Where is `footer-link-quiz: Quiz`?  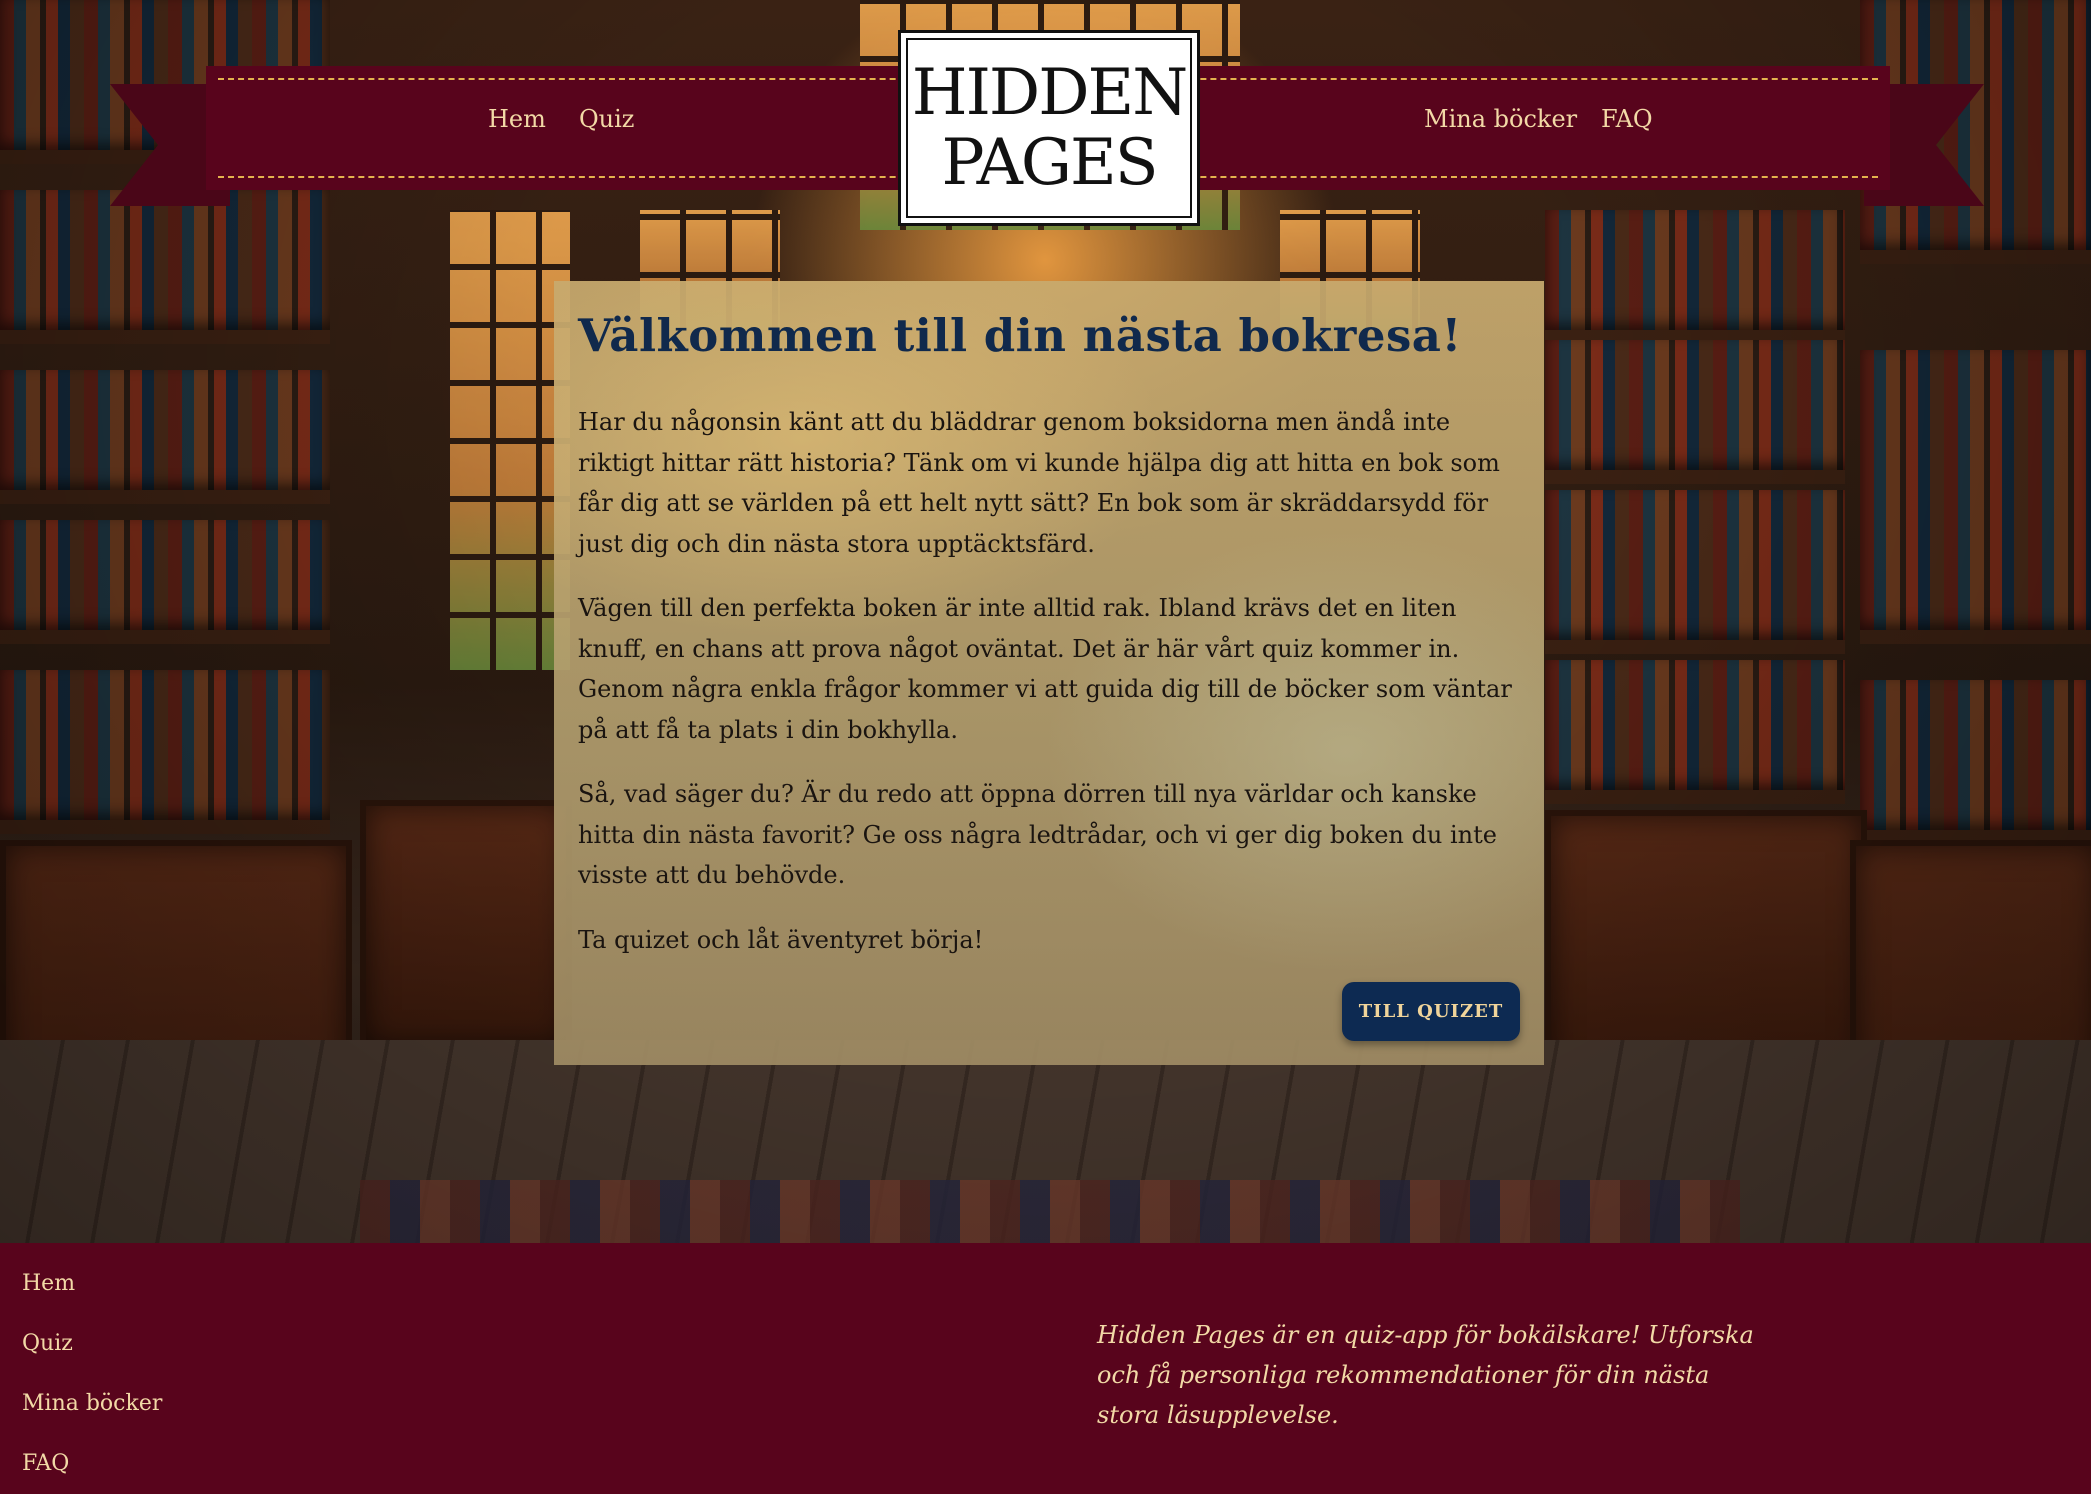 footer-link-quiz: Quiz is located at coordinates (47, 1344).